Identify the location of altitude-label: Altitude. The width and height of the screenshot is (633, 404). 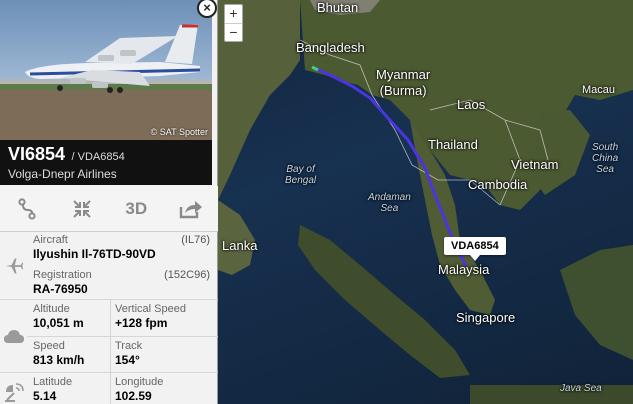
(51, 309).